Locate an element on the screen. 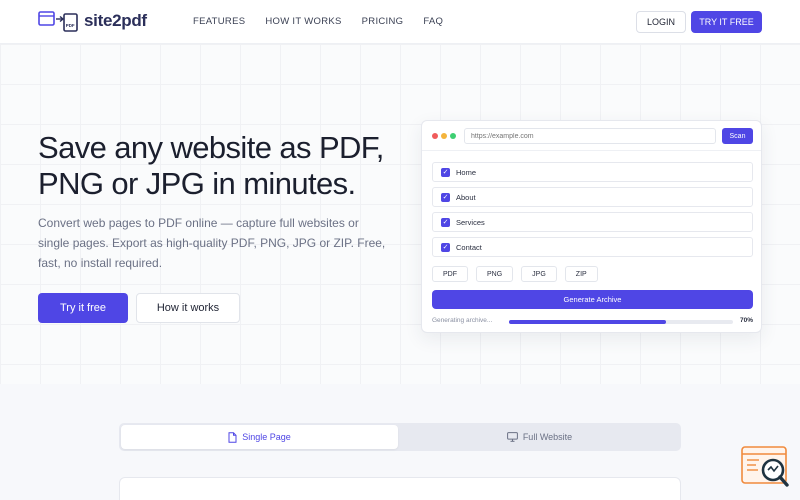 The height and width of the screenshot is (500, 800). document-icon is located at coordinates (232, 437).